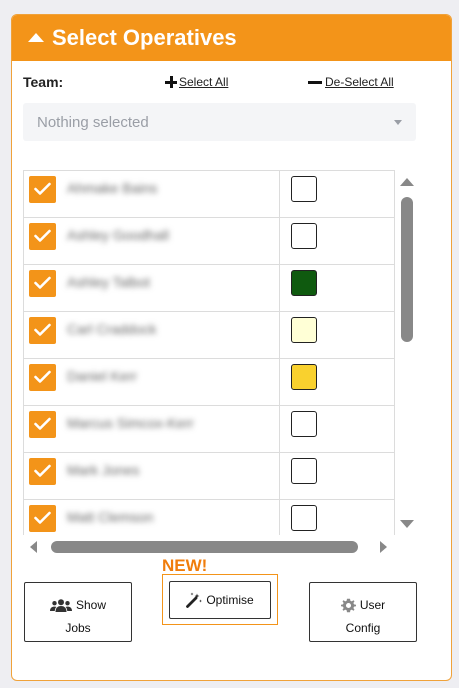 This screenshot has width=459, height=688. Describe the element at coordinates (91, 605) in the screenshot. I see `show-label: Show` at that location.